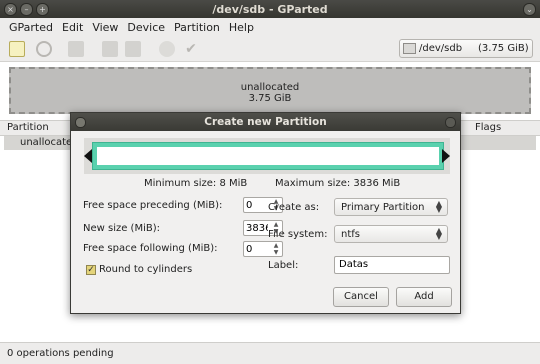 The height and width of the screenshot is (364, 540). What do you see at coordinates (31, 27) in the screenshot?
I see `menu-gparted: GParted` at bounding box center [31, 27].